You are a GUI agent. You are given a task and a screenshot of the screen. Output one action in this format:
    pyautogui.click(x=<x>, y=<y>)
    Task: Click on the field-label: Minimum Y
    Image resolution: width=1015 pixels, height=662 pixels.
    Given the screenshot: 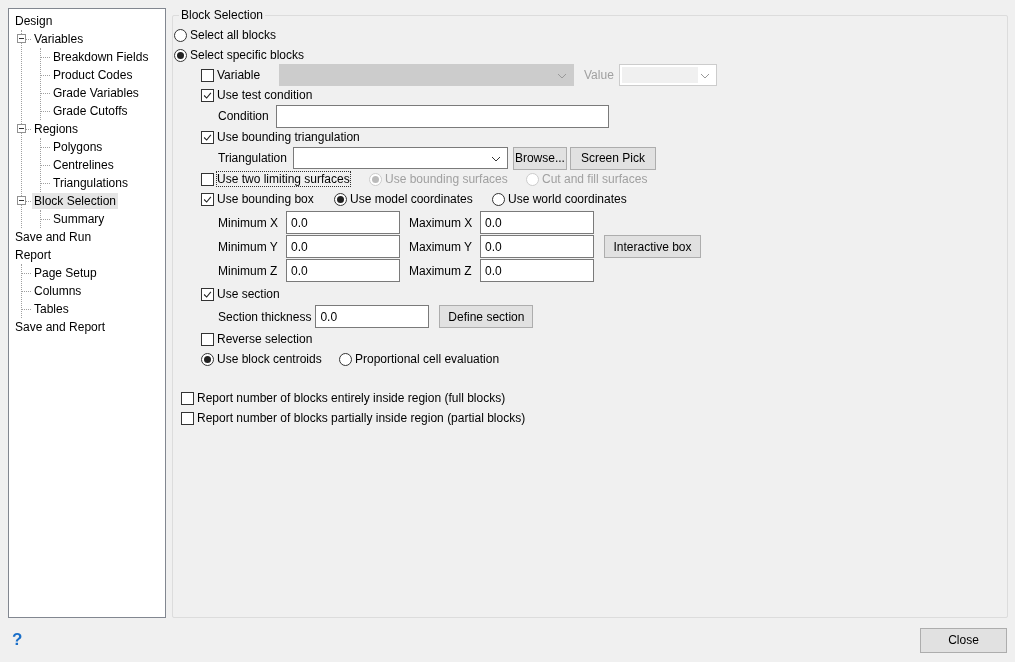 What is the action you would take?
    pyautogui.click(x=248, y=246)
    